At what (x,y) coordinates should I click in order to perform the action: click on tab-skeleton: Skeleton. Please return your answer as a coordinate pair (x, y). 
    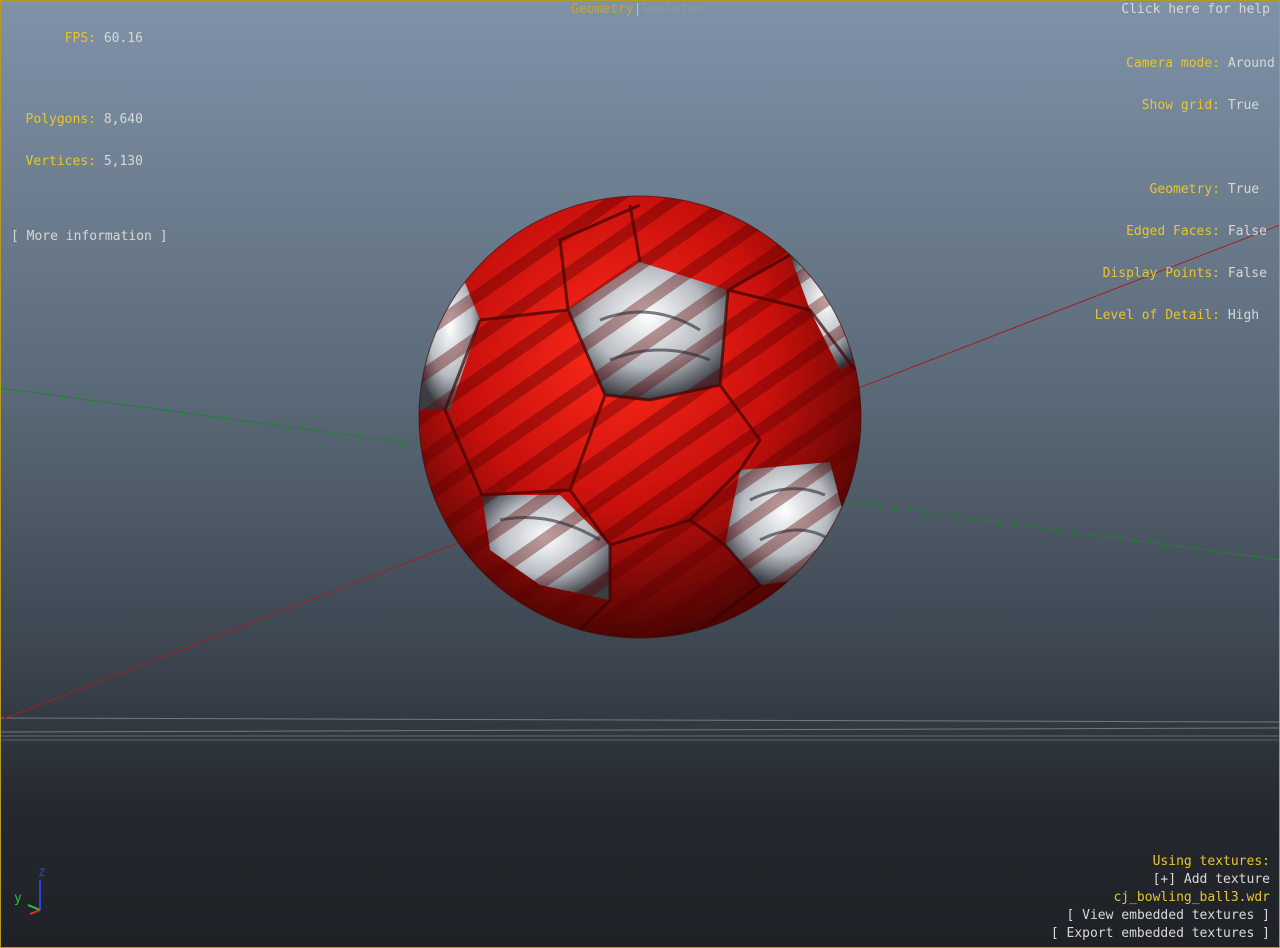
    Looking at the image, I should click on (672, 9).